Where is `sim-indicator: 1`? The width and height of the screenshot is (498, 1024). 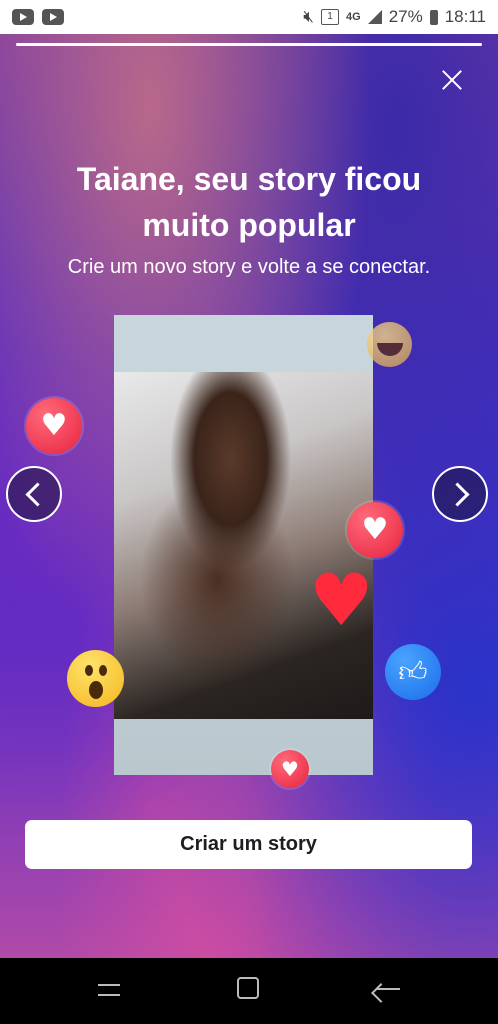 sim-indicator: 1 is located at coordinates (330, 17).